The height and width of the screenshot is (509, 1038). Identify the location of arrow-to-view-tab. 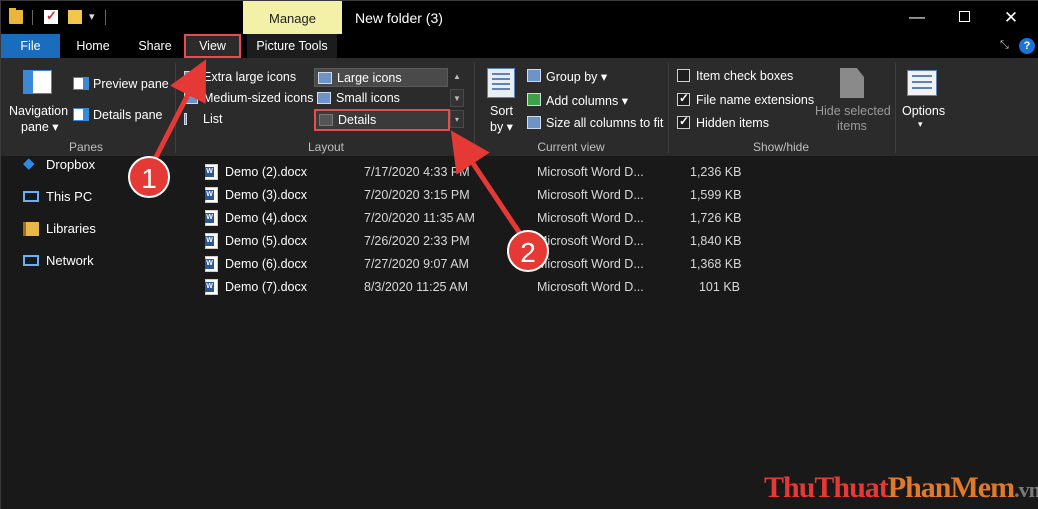
(178, 112).